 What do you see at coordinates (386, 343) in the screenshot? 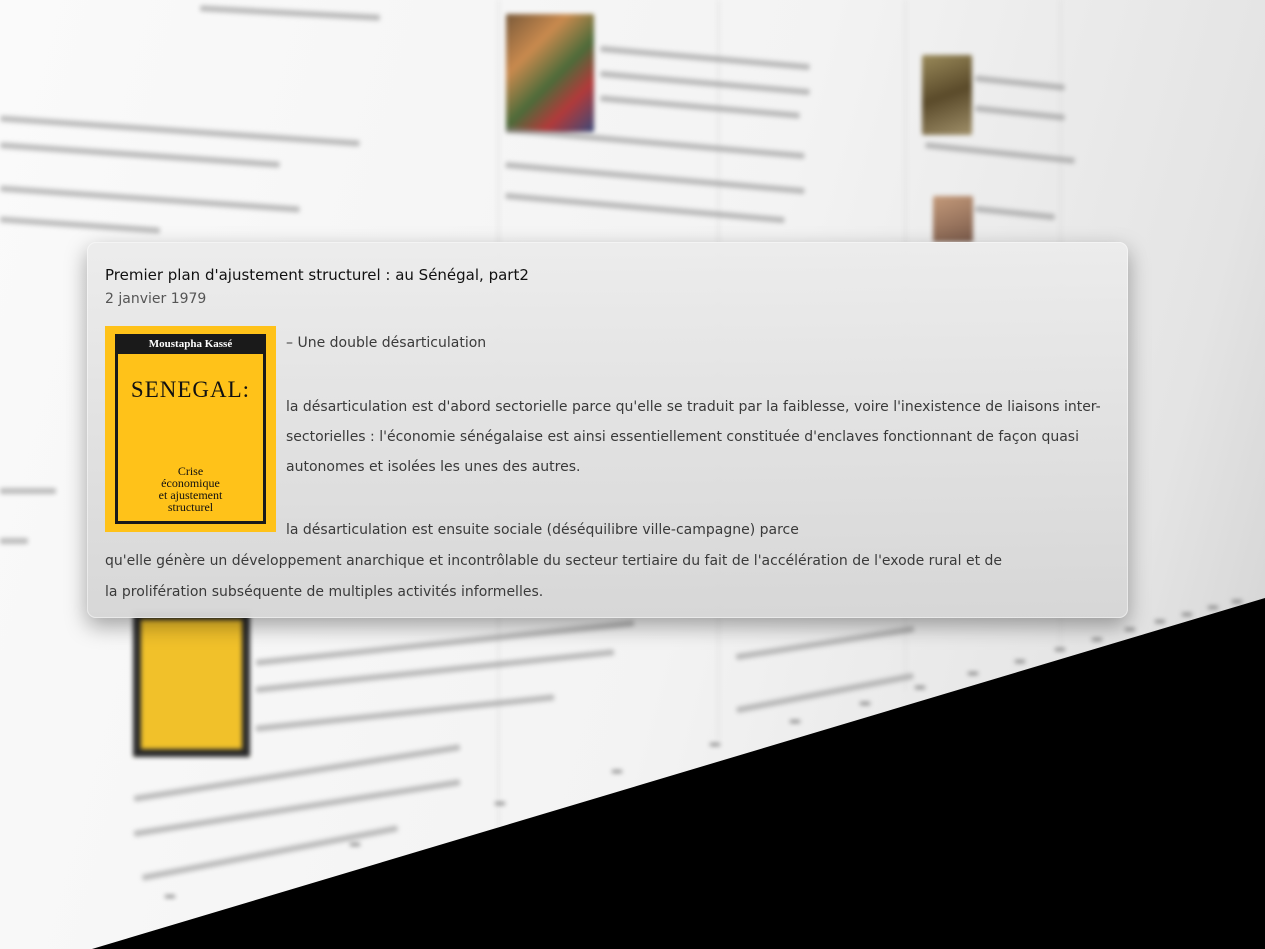
I see `event-text-line: – Une double désarticulation` at bounding box center [386, 343].